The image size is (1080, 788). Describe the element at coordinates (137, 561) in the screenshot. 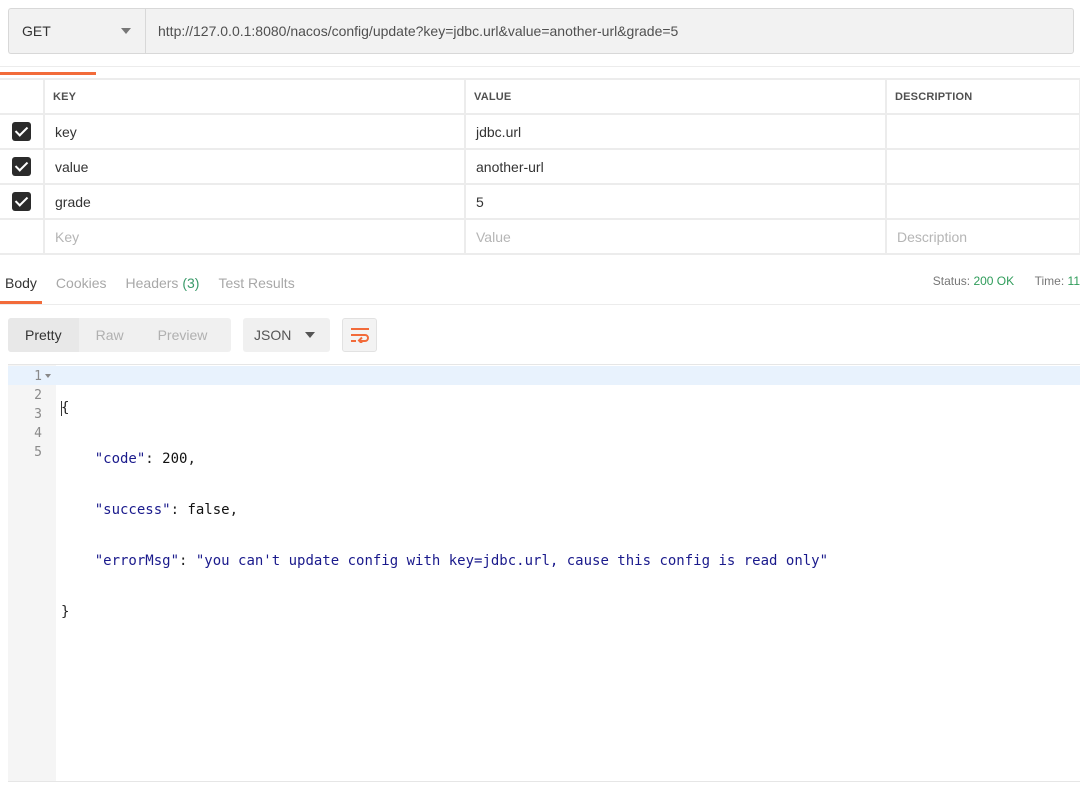

I see `json-key: "errorMsg"` at that location.